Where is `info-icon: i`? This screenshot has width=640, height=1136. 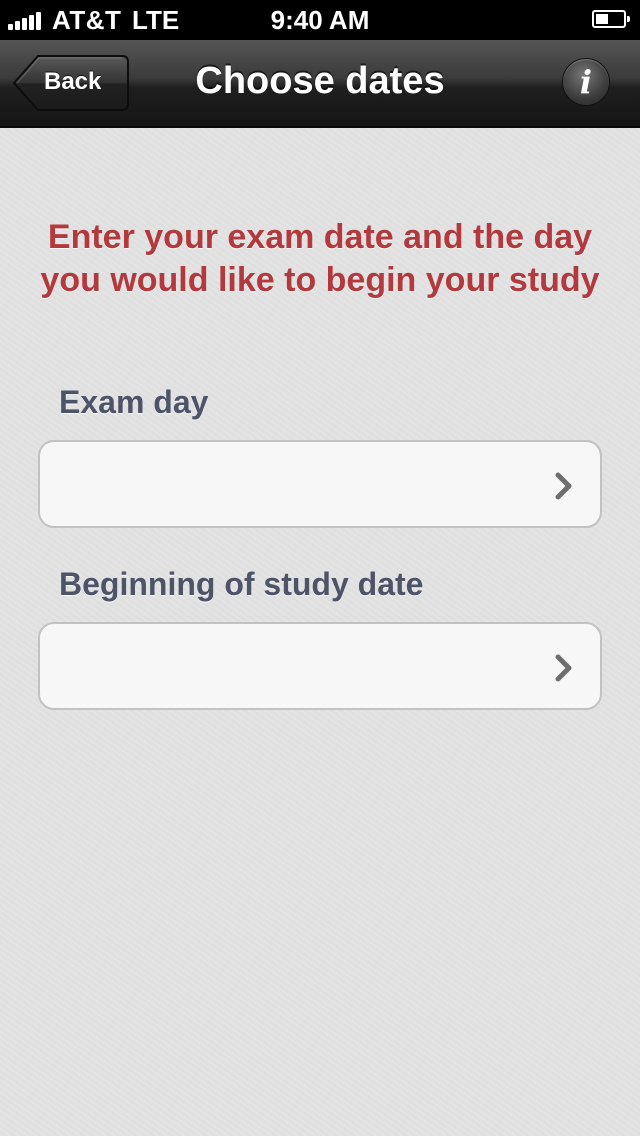 info-icon: i is located at coordinates (586, 82).